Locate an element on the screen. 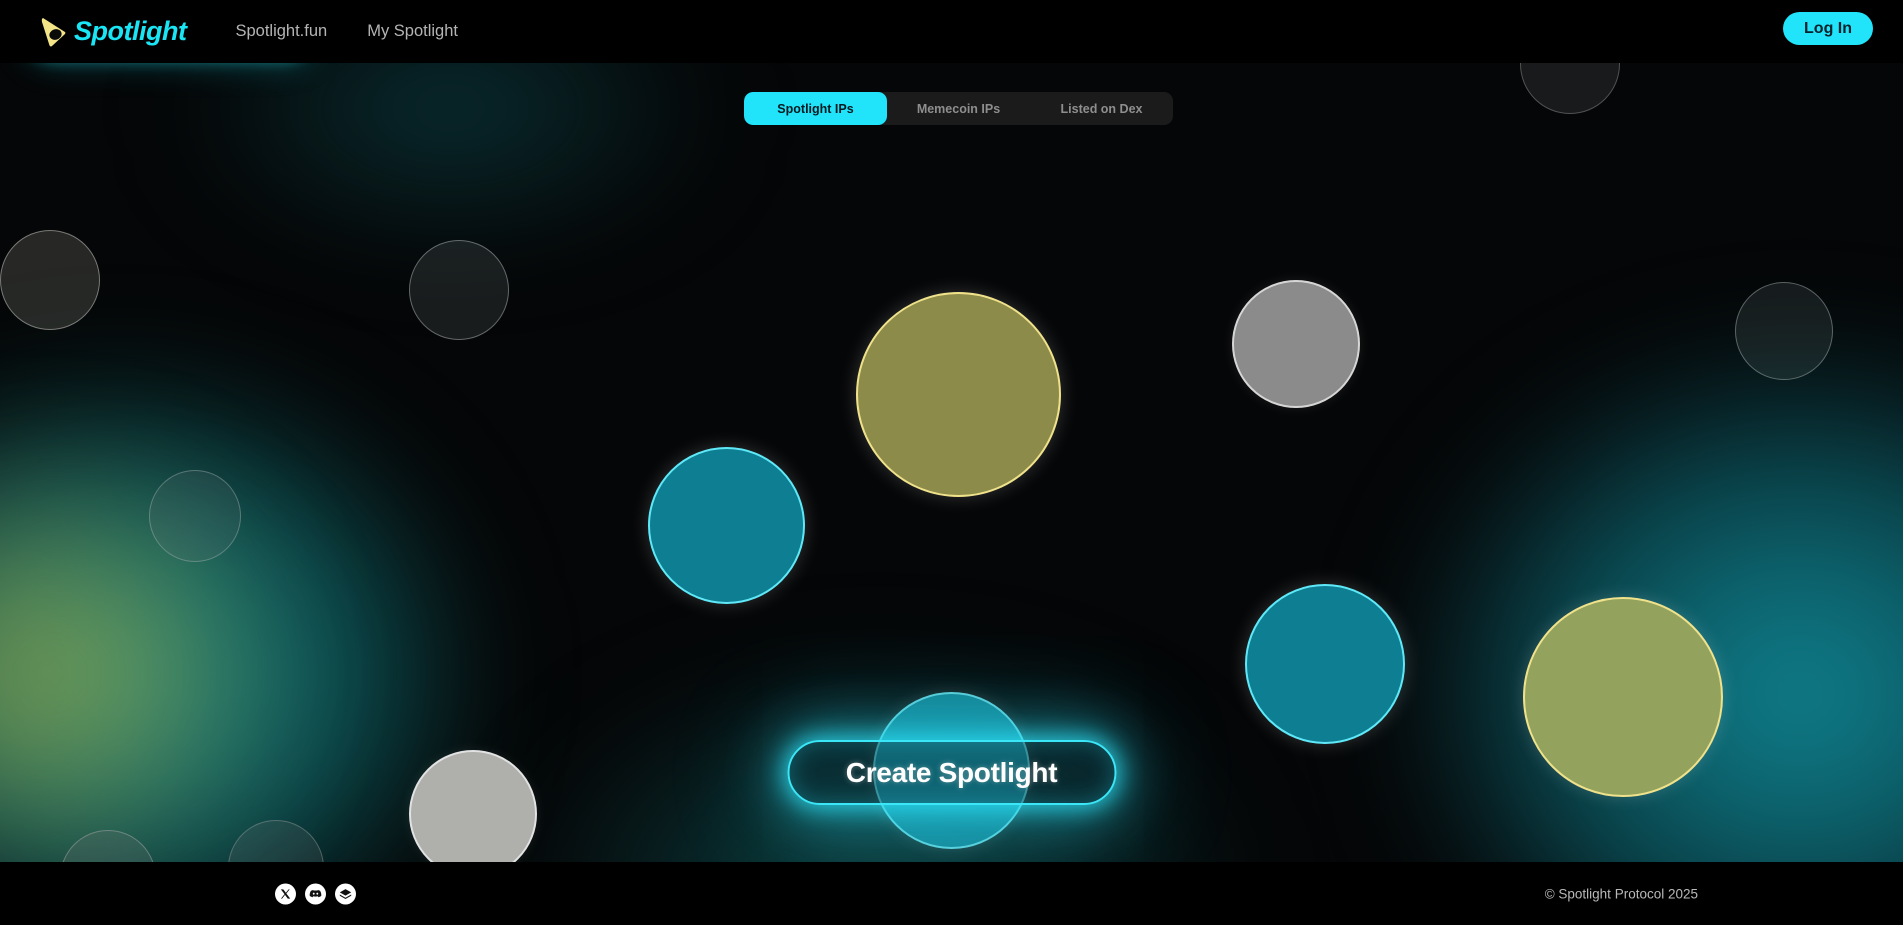 The width and height of the screenshot is (1903, 925). background-glow-olive-left is located at coordinates (180, 627).